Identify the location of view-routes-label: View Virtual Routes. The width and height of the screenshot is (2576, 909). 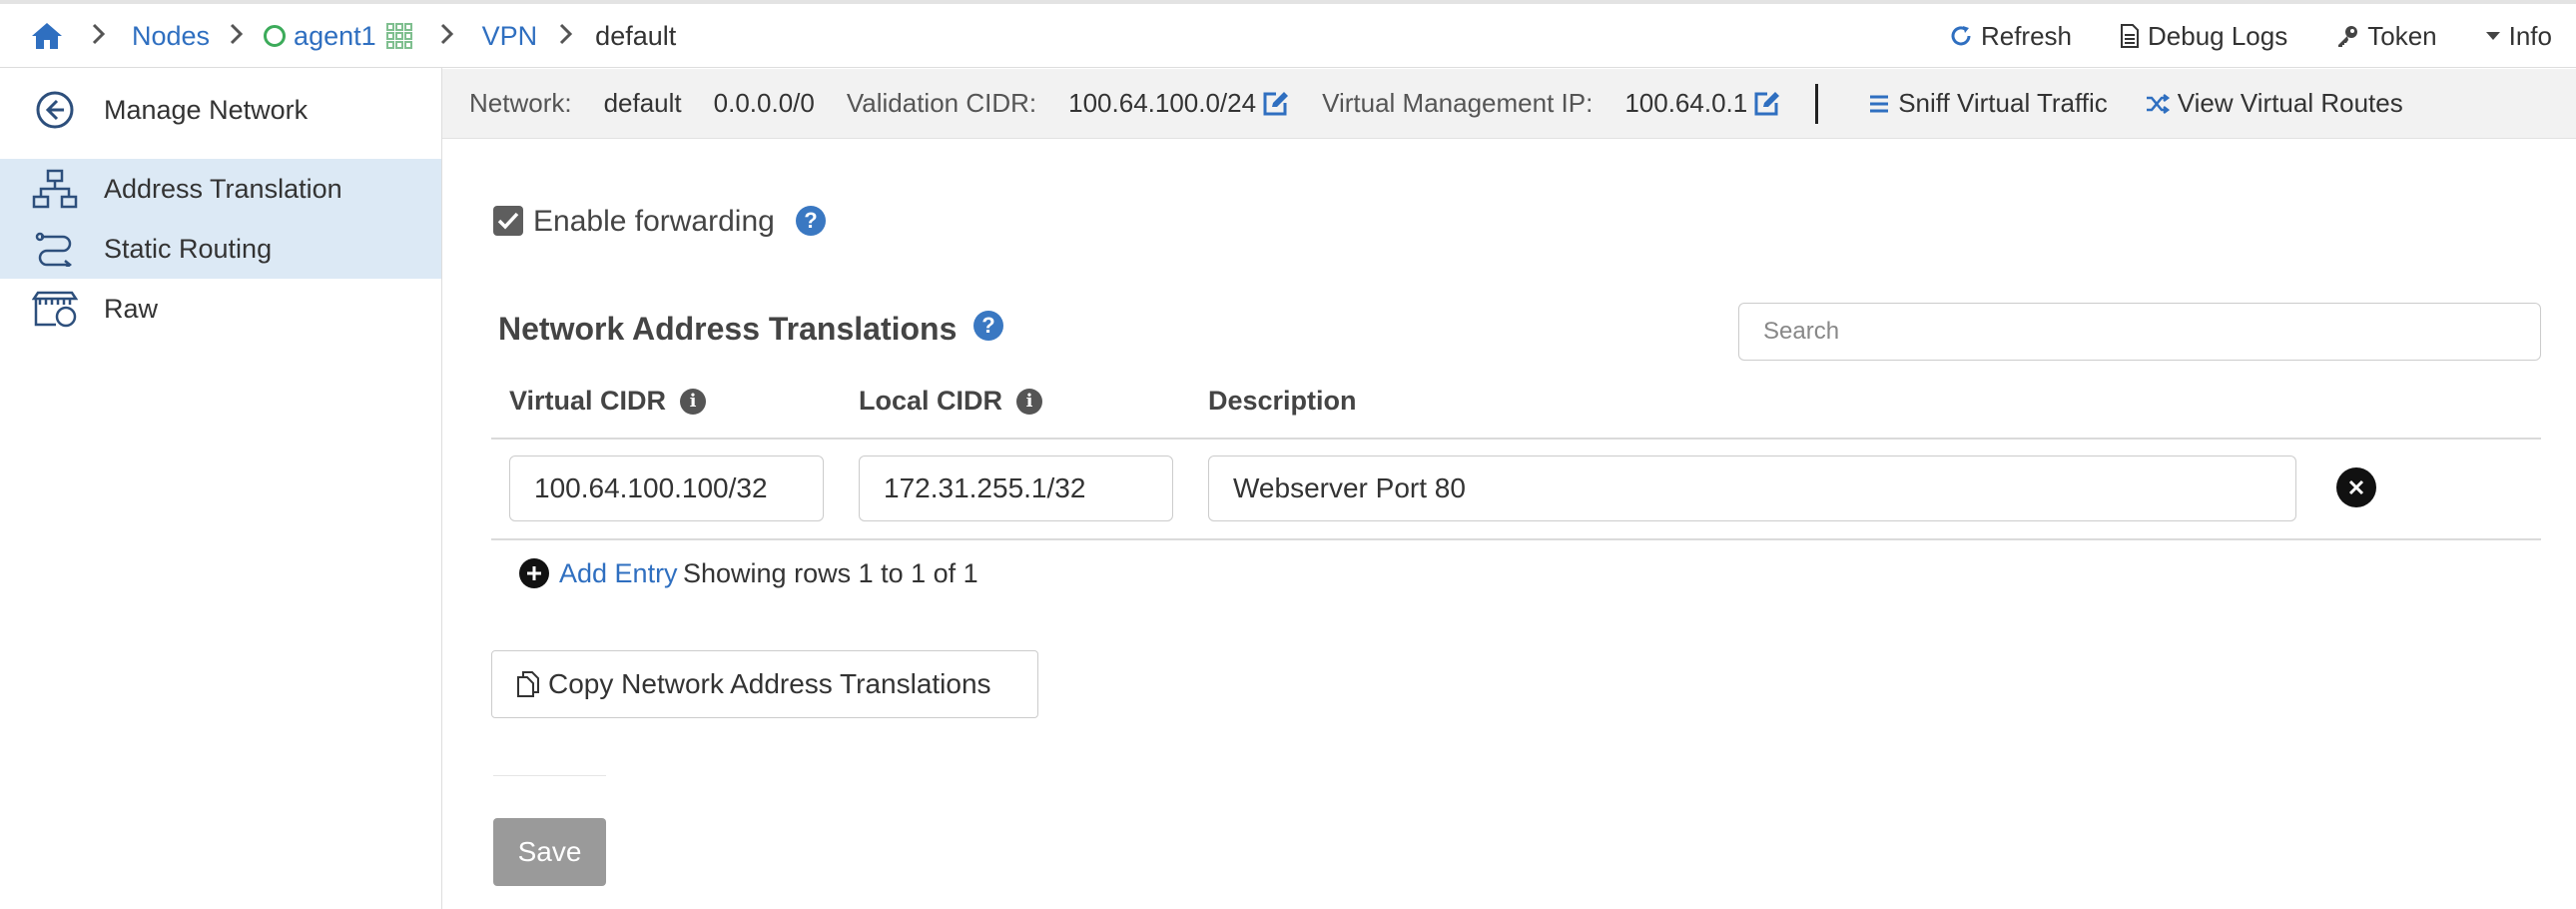
(2290, 103).